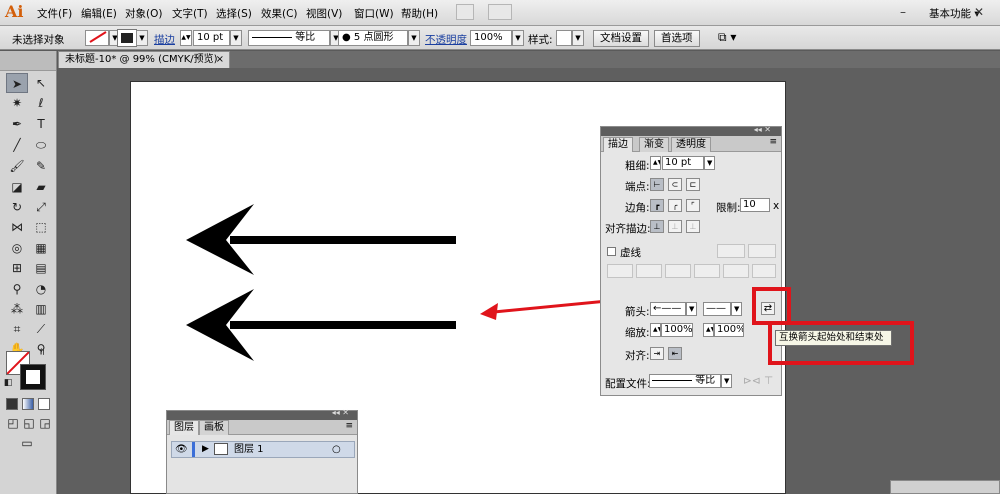  I want to click on butt-cap-icon: ⊢, so click(657, 184).